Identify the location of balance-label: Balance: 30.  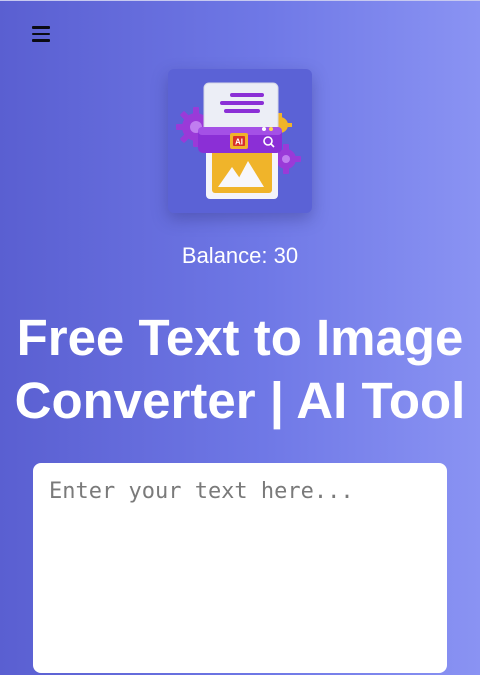
(240, 255).